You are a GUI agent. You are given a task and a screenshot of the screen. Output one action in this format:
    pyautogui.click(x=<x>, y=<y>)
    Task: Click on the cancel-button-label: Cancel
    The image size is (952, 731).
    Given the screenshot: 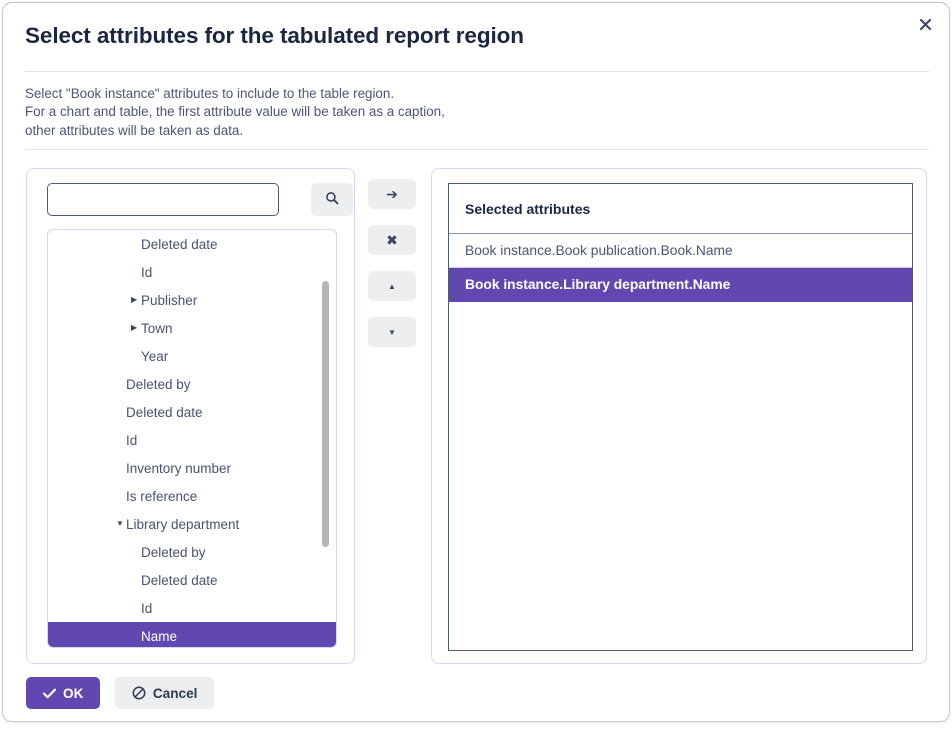 What is the action you would take?
    pyautogui.click(x=175, y=693)
    